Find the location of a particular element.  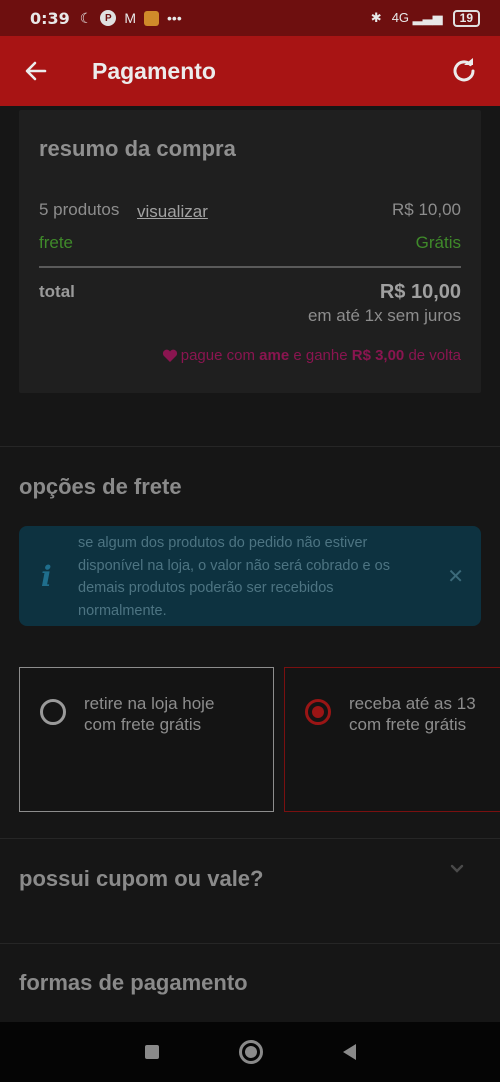

chevron-down-icon is located at coordinates (457, 869).